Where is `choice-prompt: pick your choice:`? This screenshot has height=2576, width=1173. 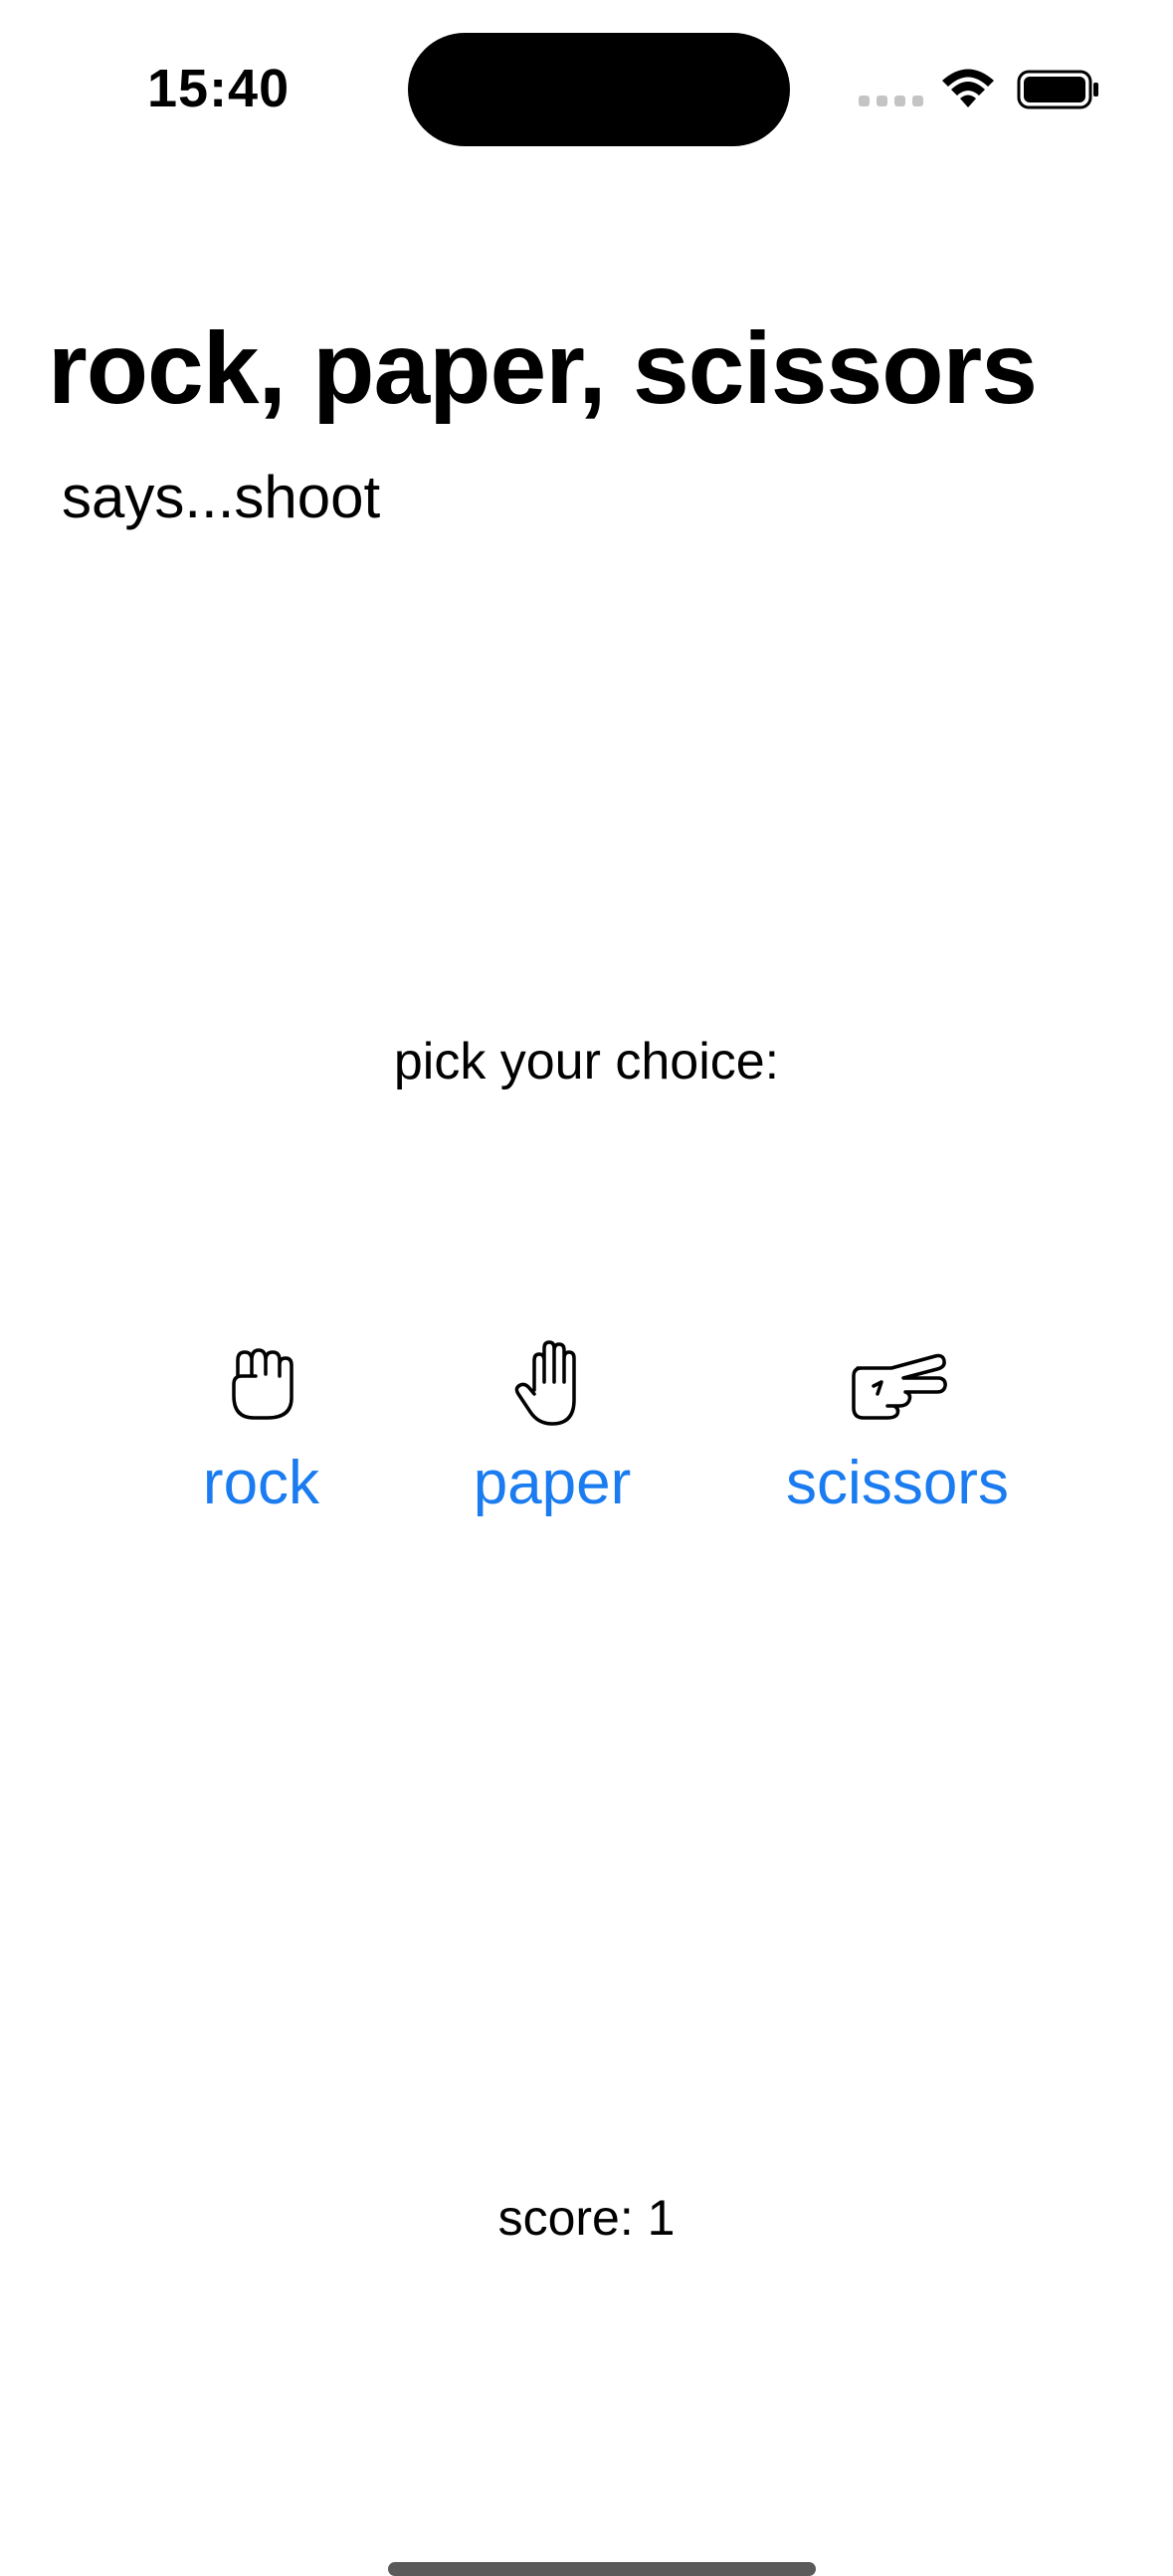 choice-prompt: pick your choice: is located at coordinates (586, 1061).